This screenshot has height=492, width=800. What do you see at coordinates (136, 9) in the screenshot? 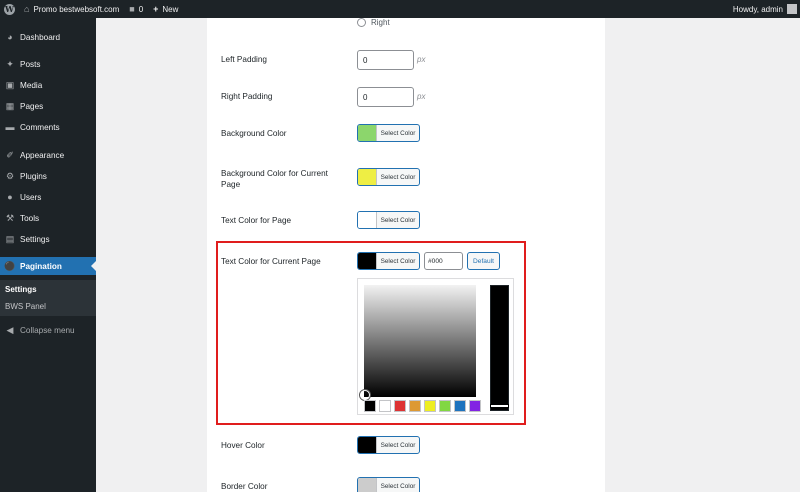
I see `comments-link: ■ 0` at bounding box center [136, 9].